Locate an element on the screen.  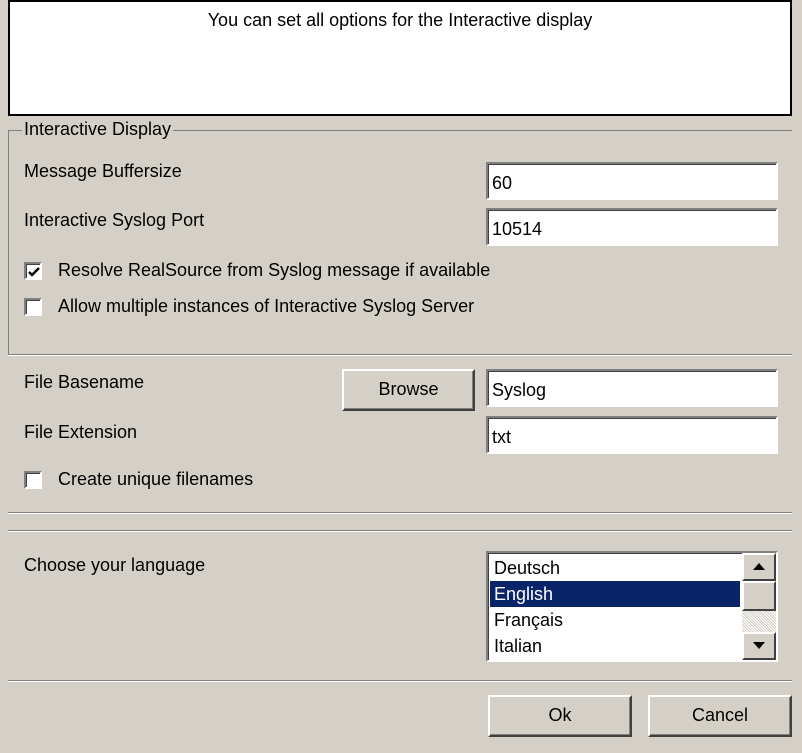
file-basename-input is located at coordinates (632, 388).